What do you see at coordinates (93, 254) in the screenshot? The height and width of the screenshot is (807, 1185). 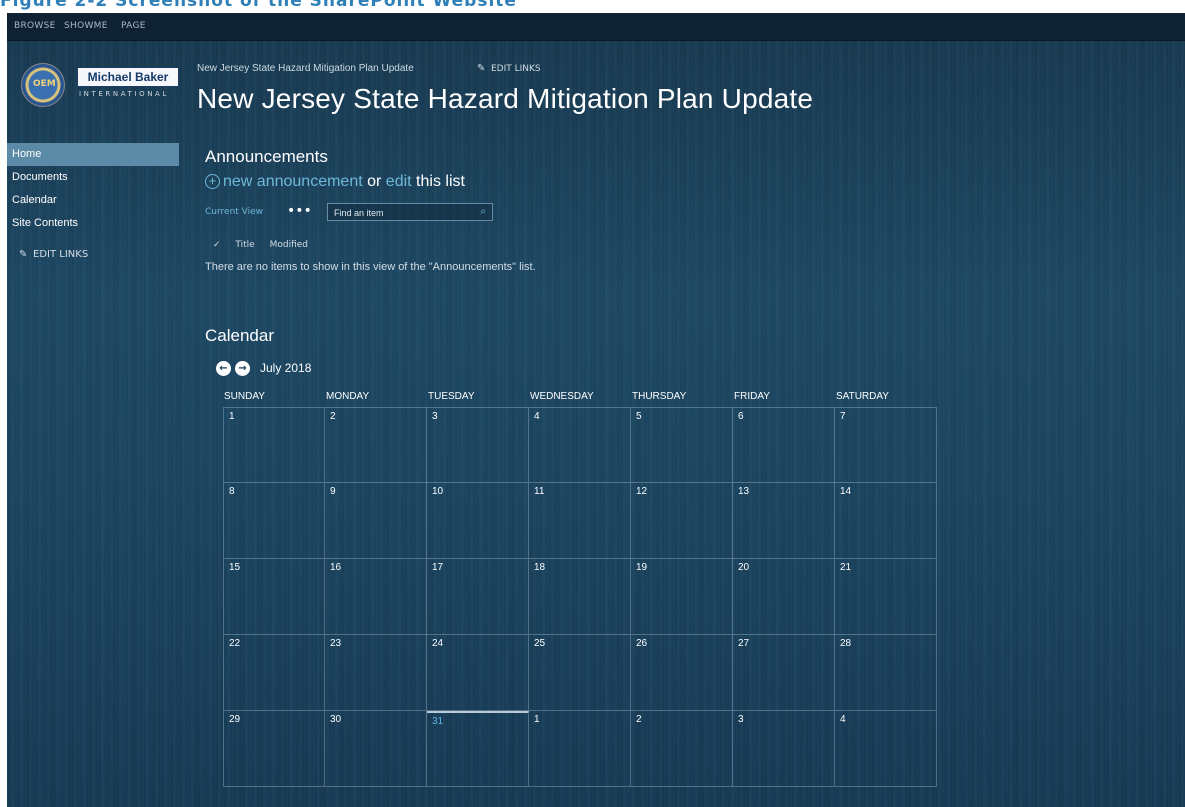 I see `sidebar-edit-links: ✎ EDIT LINKS` at bounding box center [93, 254].